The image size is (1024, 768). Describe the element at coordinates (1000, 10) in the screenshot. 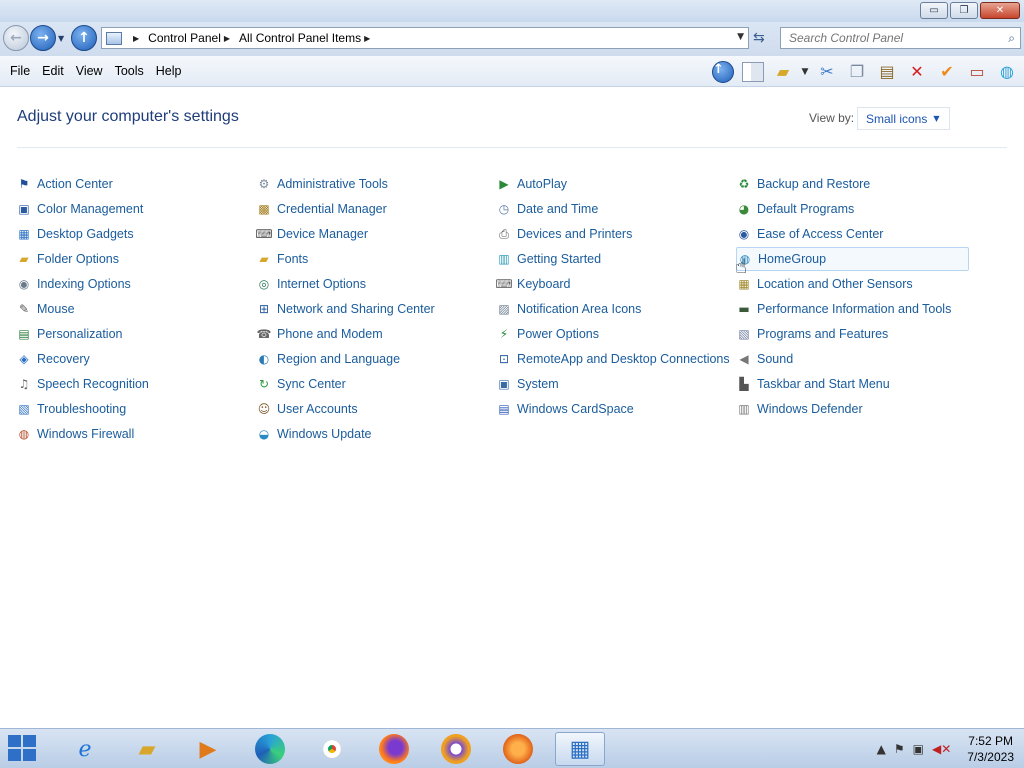

I see `close-button: ✕` at that location.